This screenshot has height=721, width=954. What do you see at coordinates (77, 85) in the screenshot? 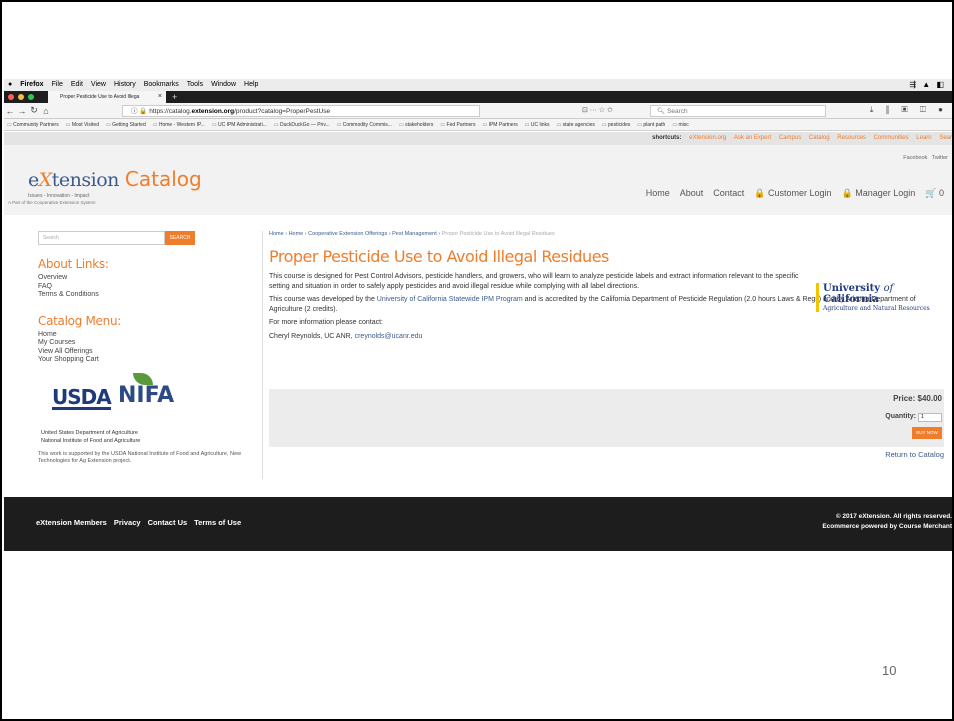
I see `menu-edit: Edit` at bounding box center [77, 85].